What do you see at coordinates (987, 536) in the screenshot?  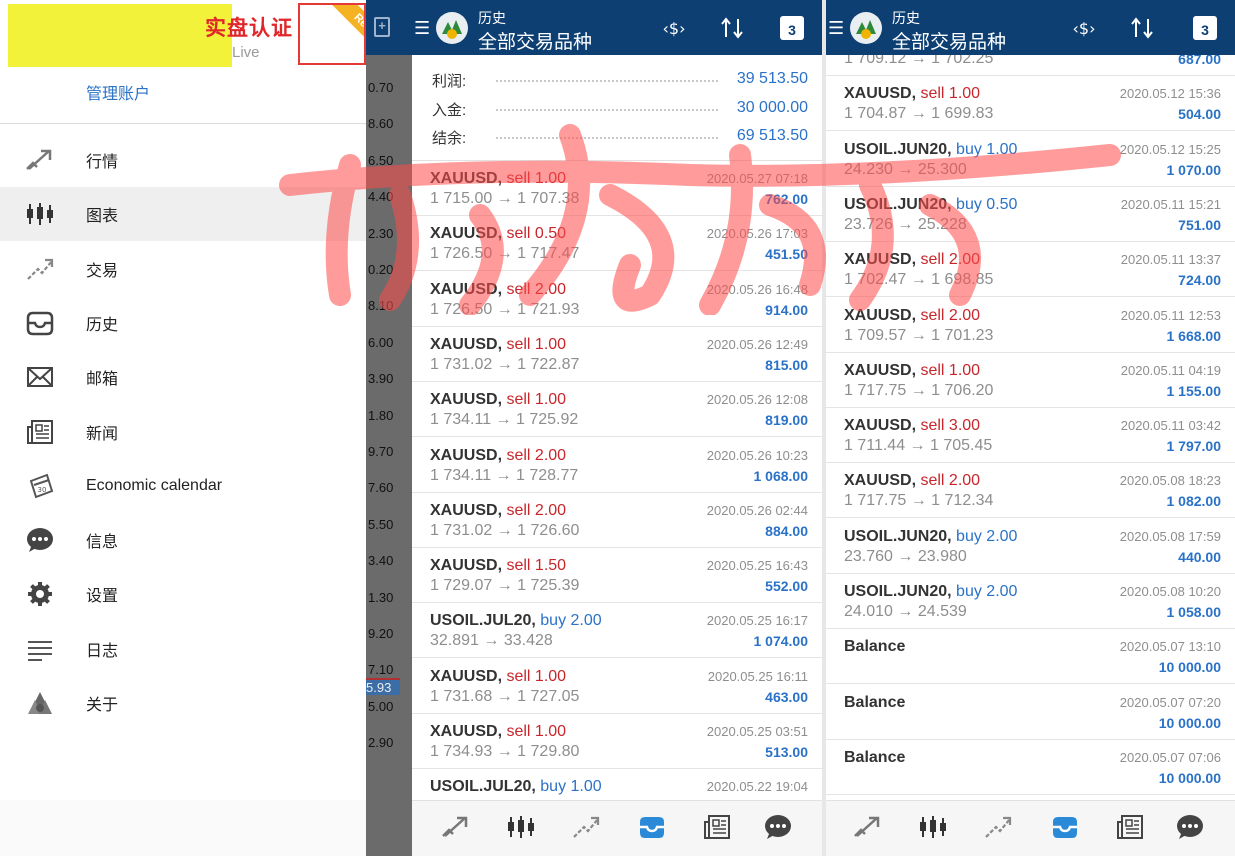 I see `deal-side-volume: buy 2.00` at bounding box center [987, 536].